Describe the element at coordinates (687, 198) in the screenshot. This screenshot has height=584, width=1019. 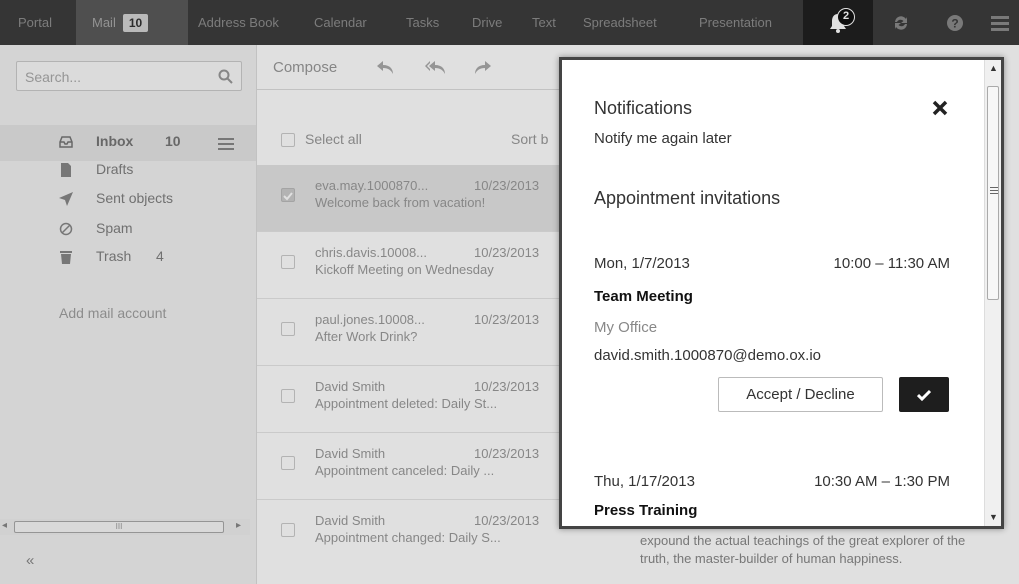
I see `appointment-invitations-heading: Appointment invitations` at that location.